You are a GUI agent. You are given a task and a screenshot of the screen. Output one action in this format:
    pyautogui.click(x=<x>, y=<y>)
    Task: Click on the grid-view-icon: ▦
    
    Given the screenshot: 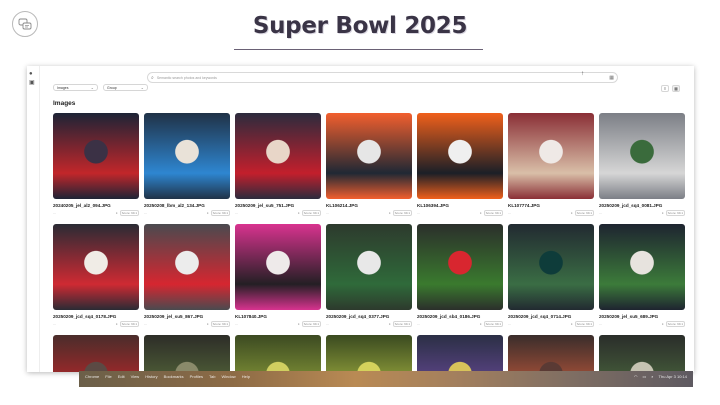 What is the action you would take?
    pyautogui.click(x=676, y=88)
    